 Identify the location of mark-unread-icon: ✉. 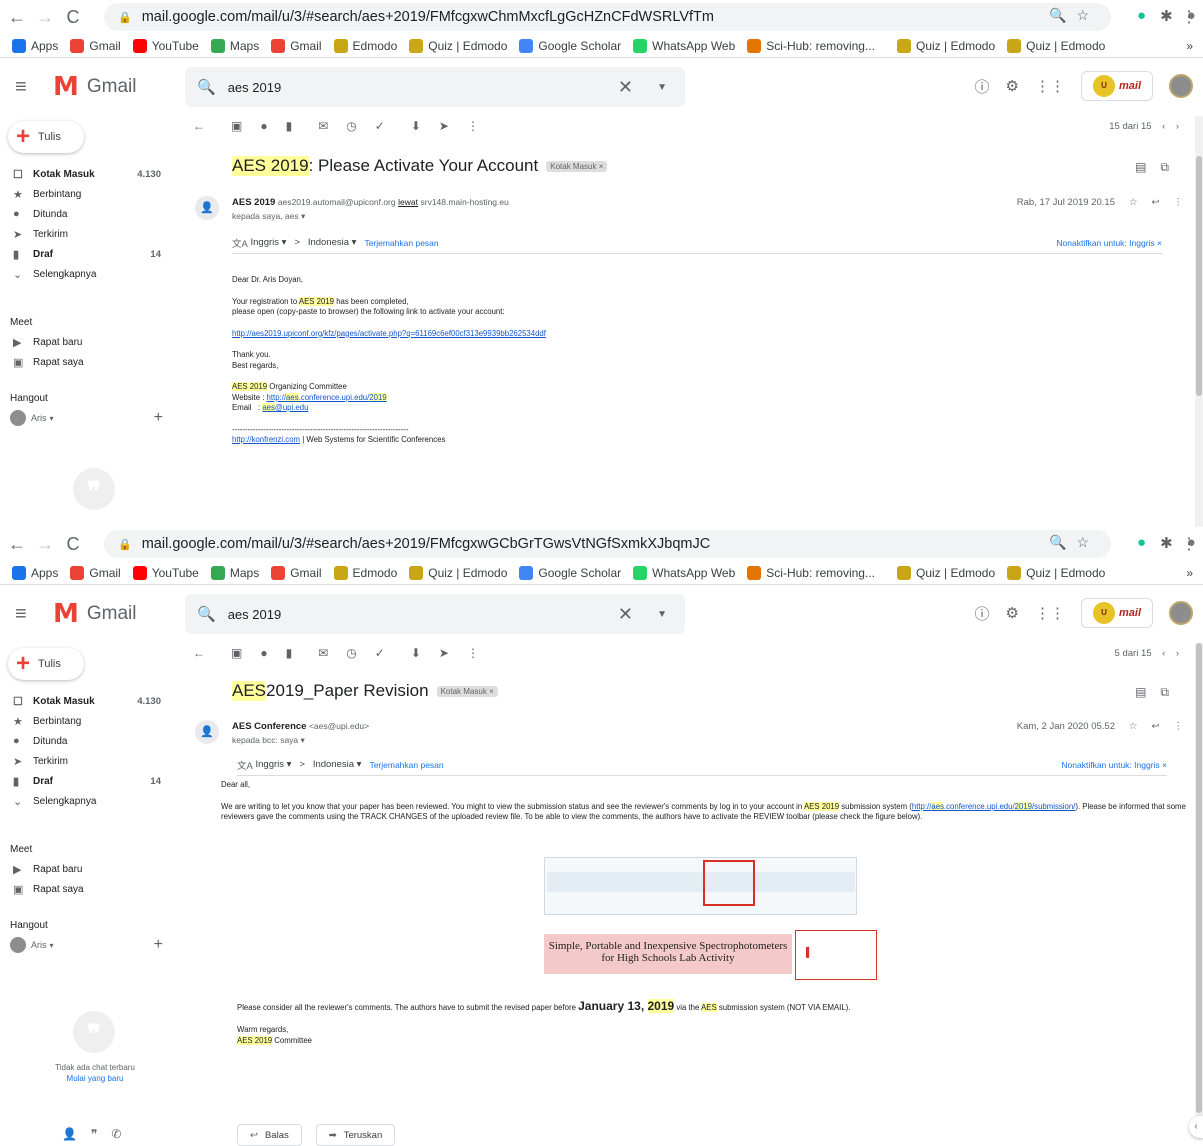
(323, 126).